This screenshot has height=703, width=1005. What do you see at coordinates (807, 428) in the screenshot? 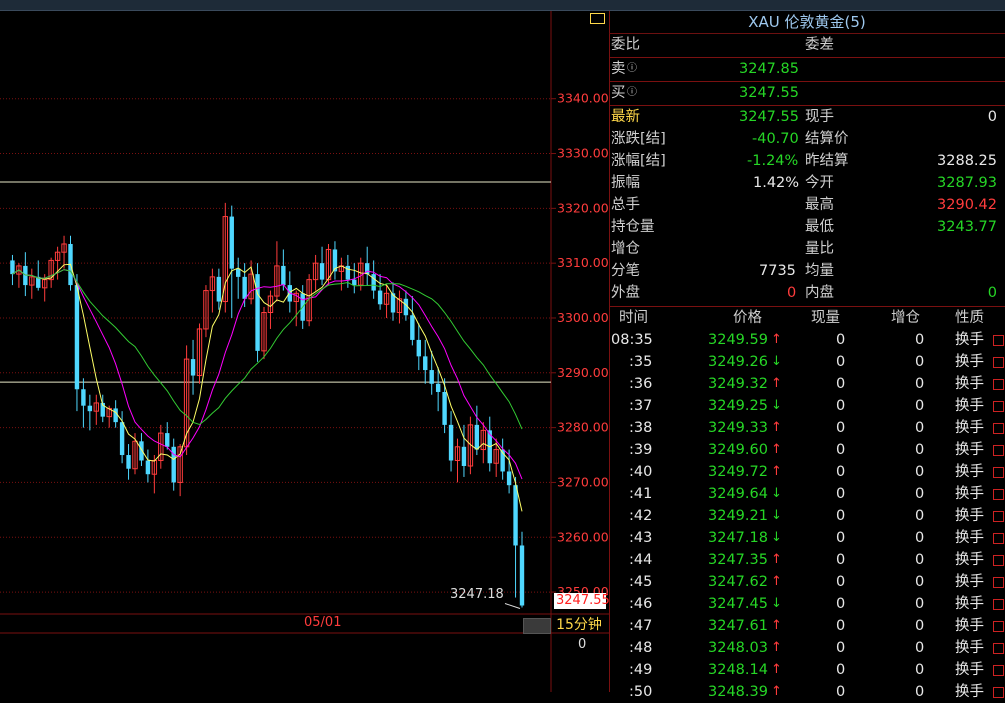
I see `tick-row: :38 3249.33 ↑ 0 0 换手` at bounding box center [807, 428].